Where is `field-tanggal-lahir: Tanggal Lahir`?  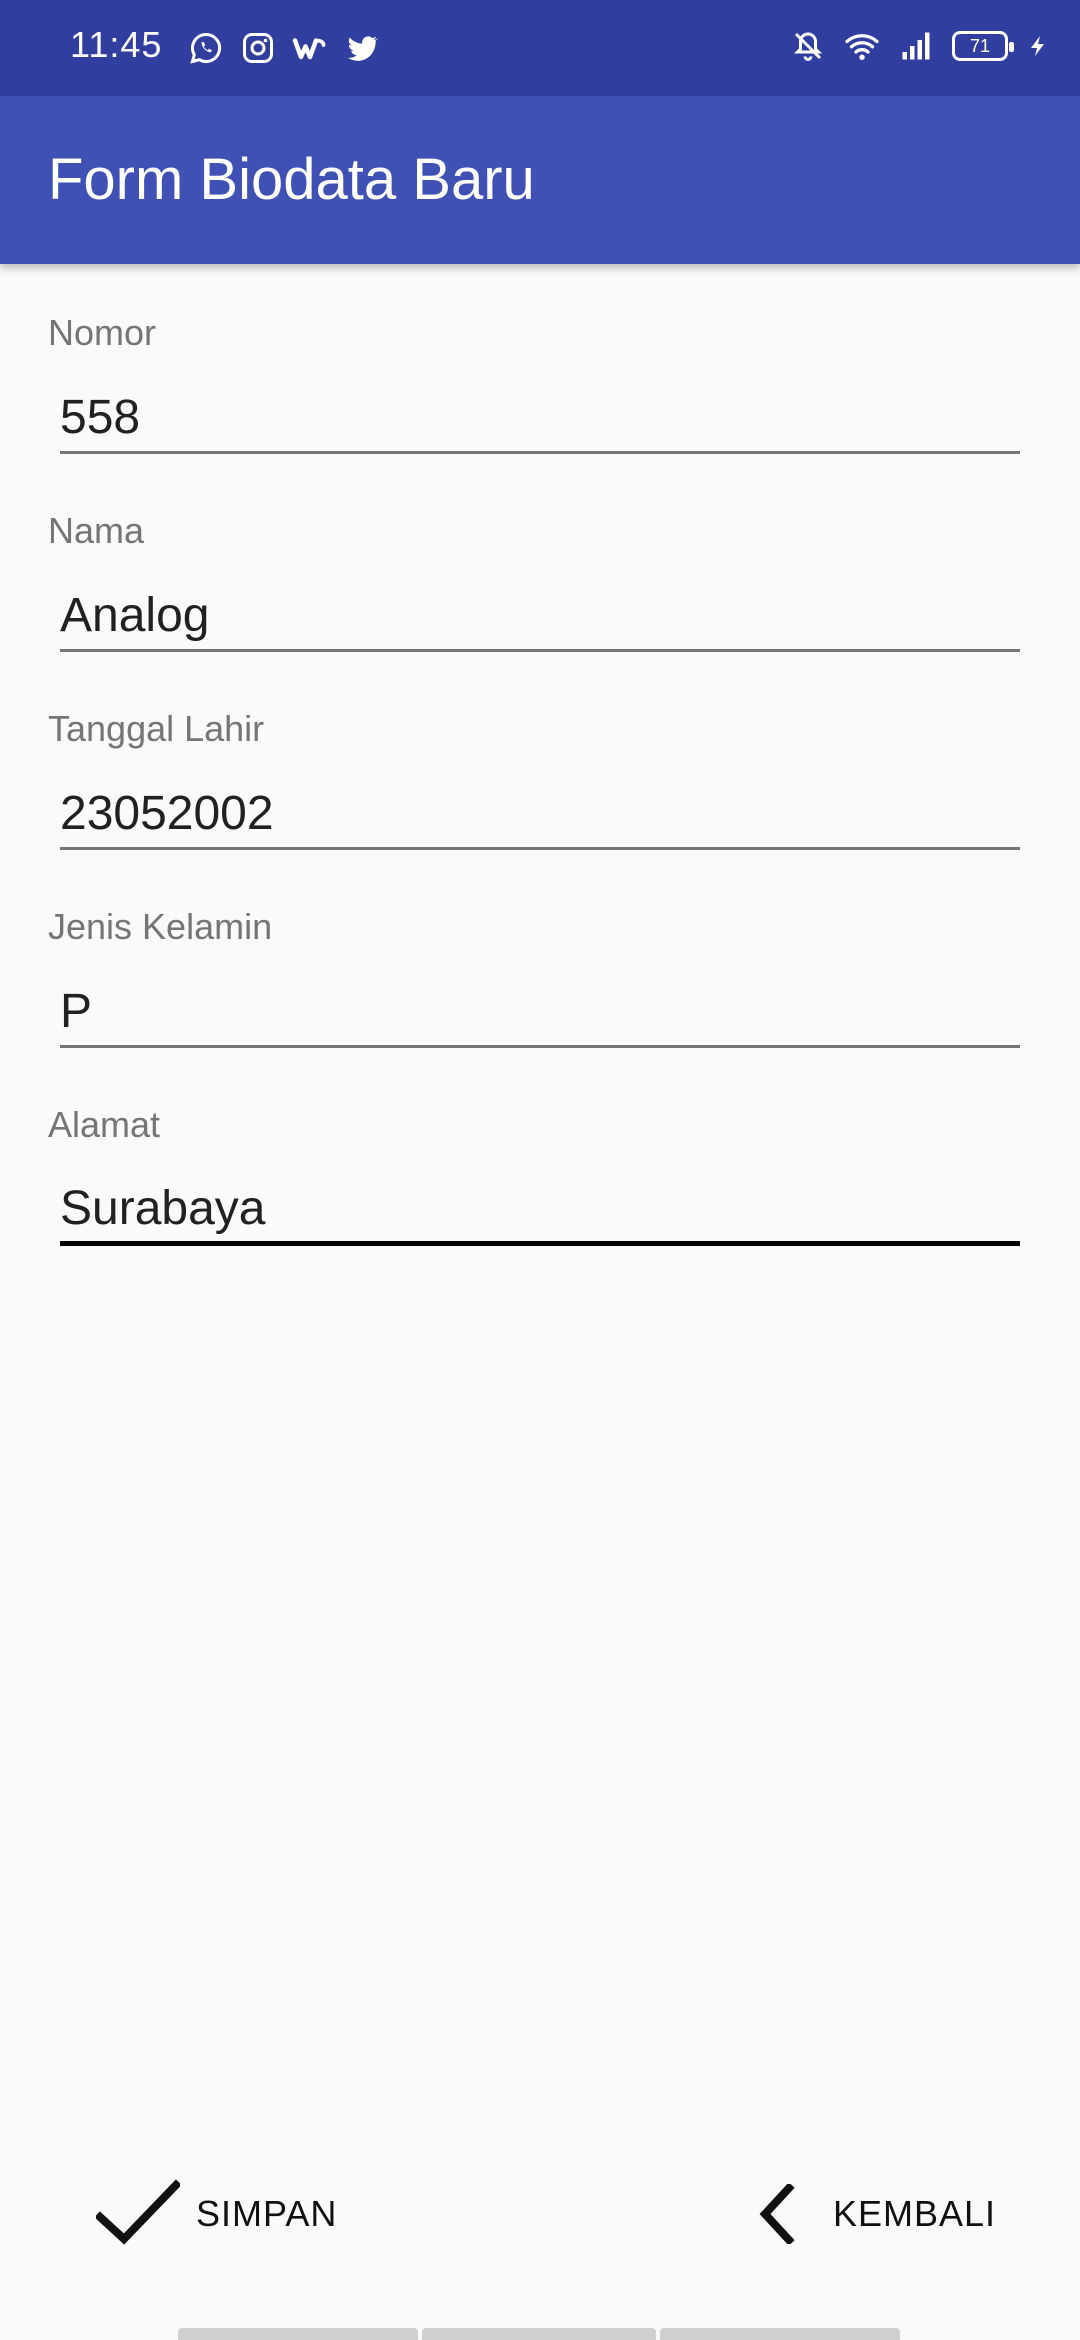 field-tanggal-lahir: Tanggal Lahir is located at coordinates (540, 759).